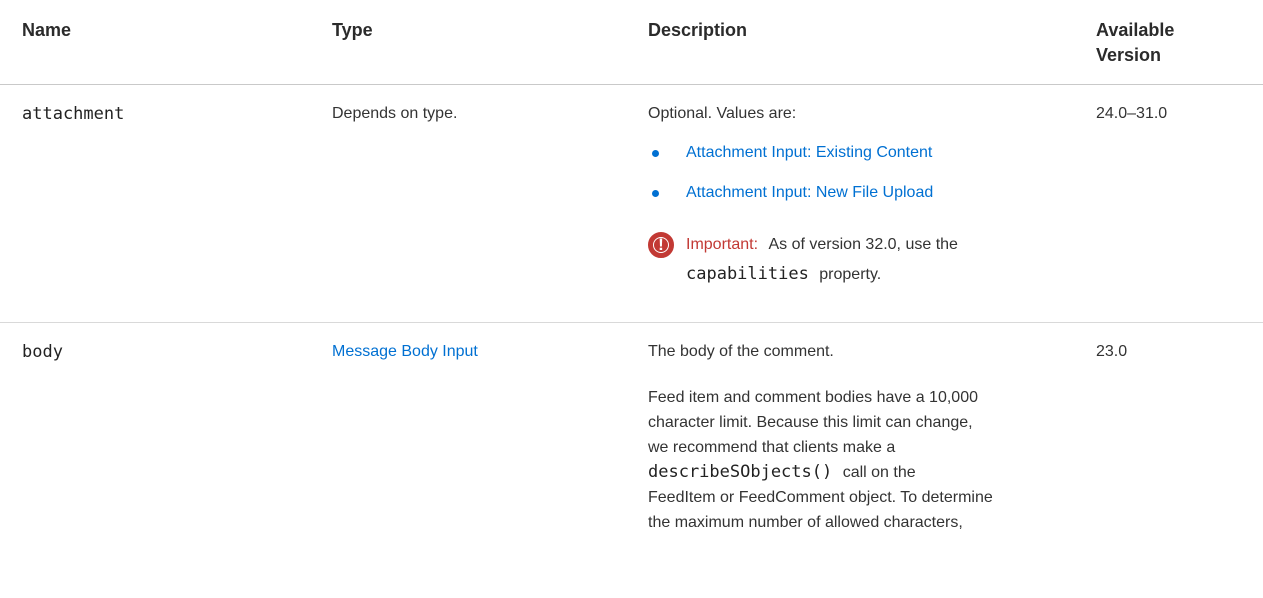 This screenshot has height=598, width=1263. What do you see at coordinates (741, 351) in the screenshot?
I see `description-intro-body: The body of the comment.` at bounding box center [741, 351].